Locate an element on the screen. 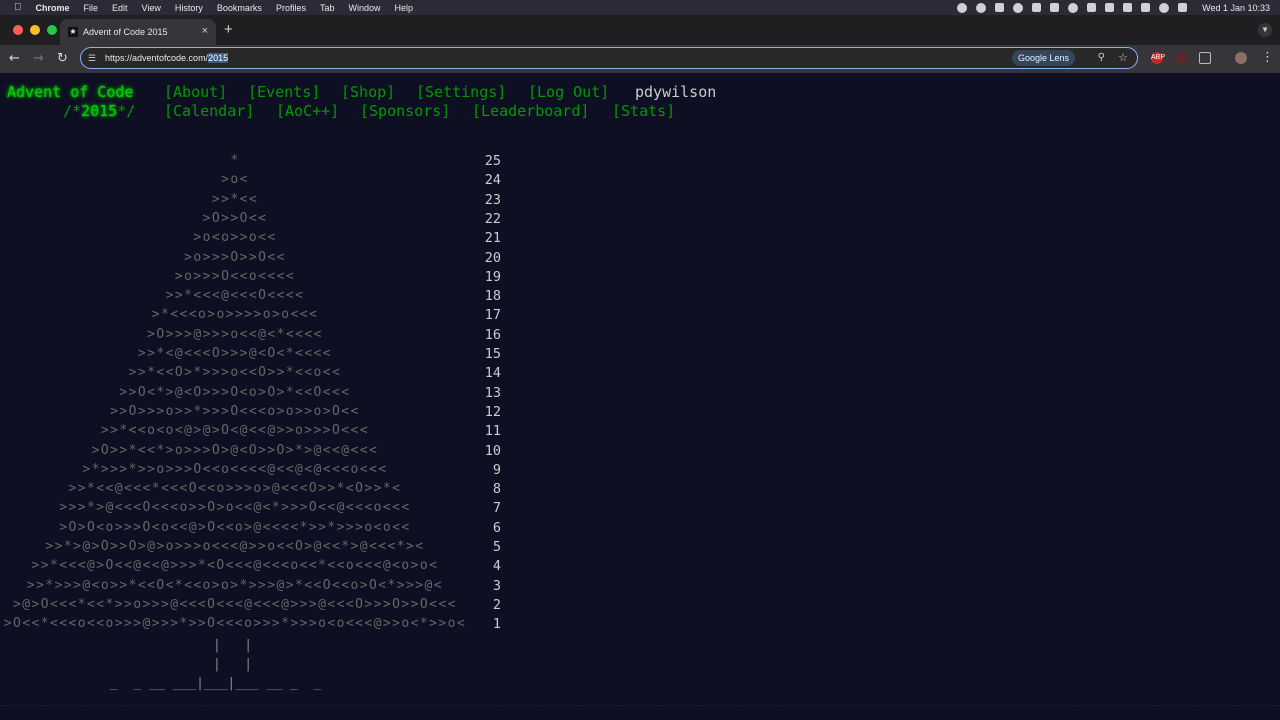  menu-tab: Tab is located at coordinates (327, 8).